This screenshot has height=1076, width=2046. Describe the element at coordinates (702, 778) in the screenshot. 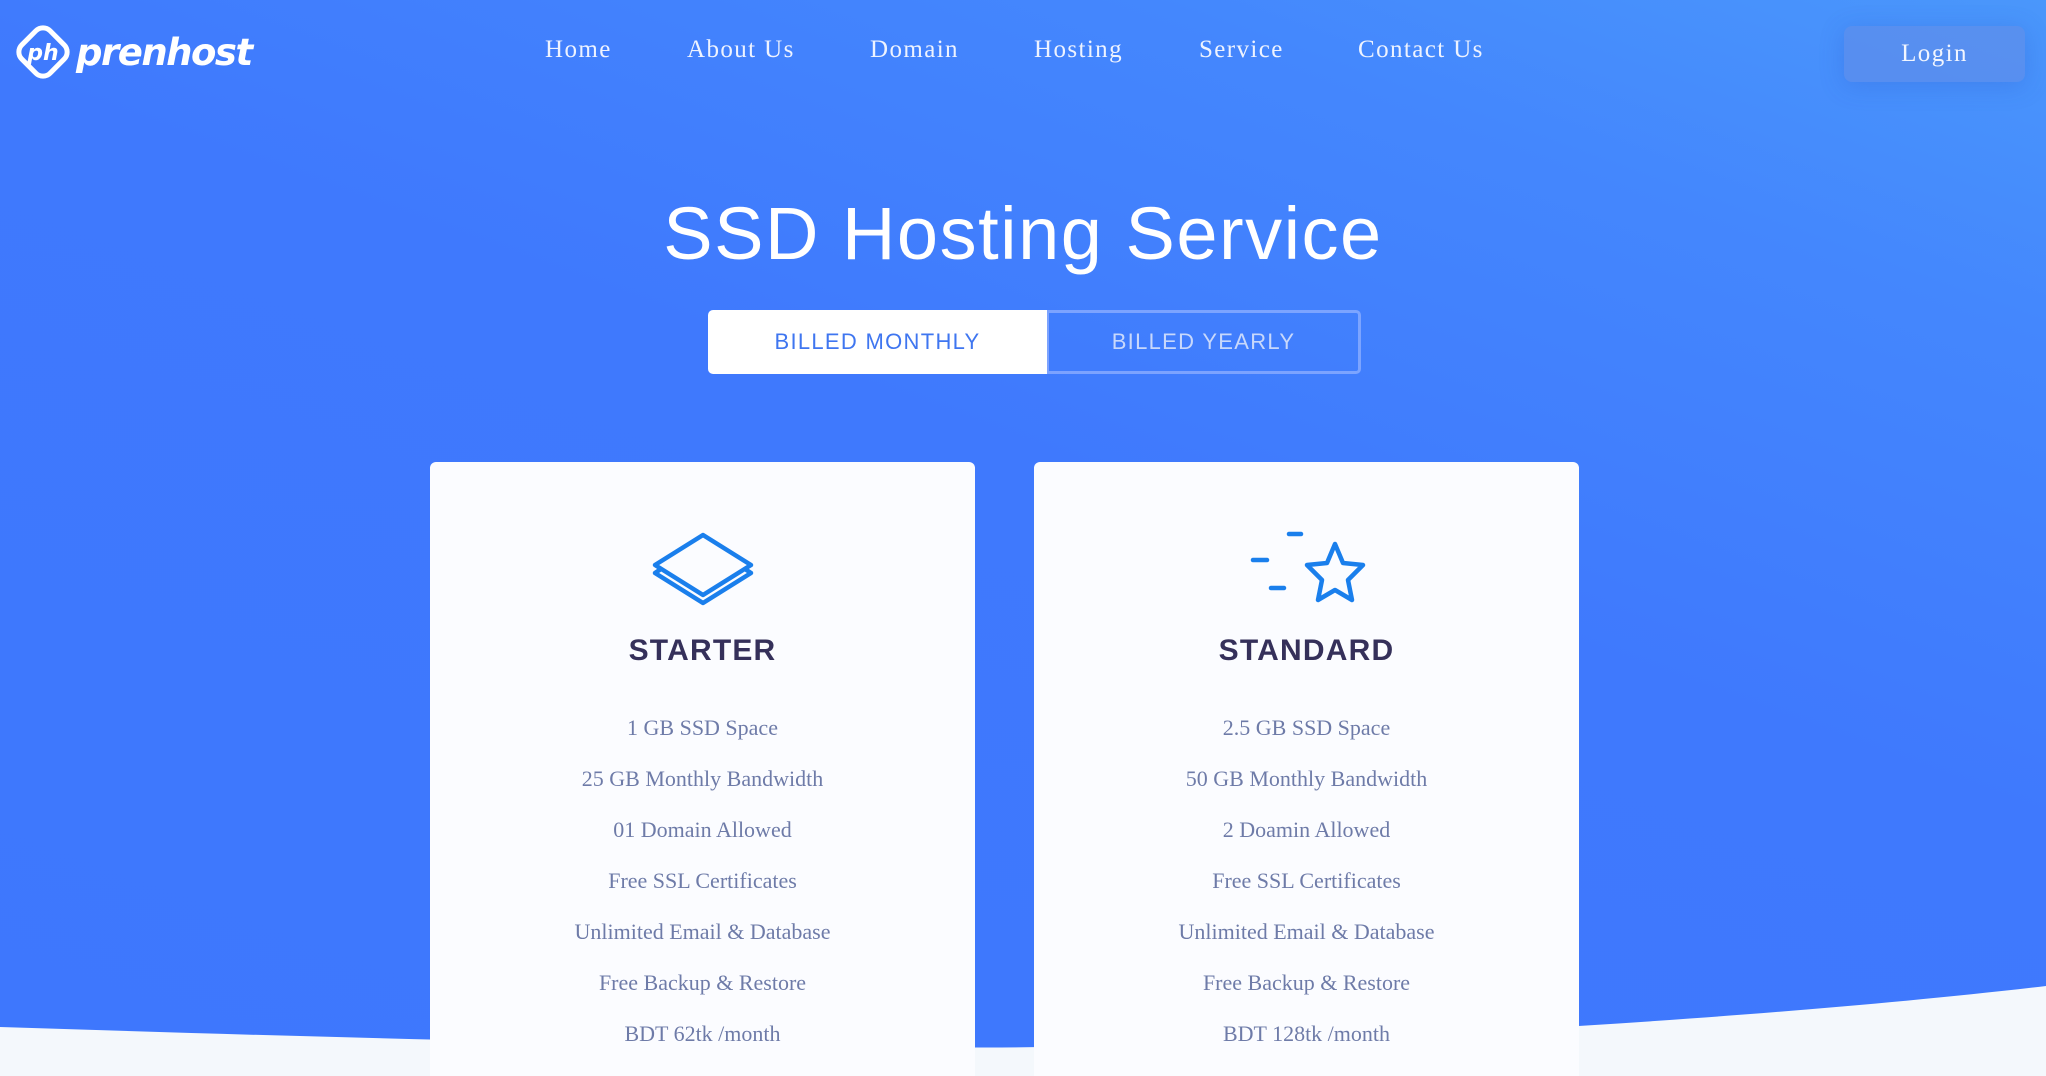

I see `feature-bandwidth: 25 GB Monthly Bandwidth` at that location.